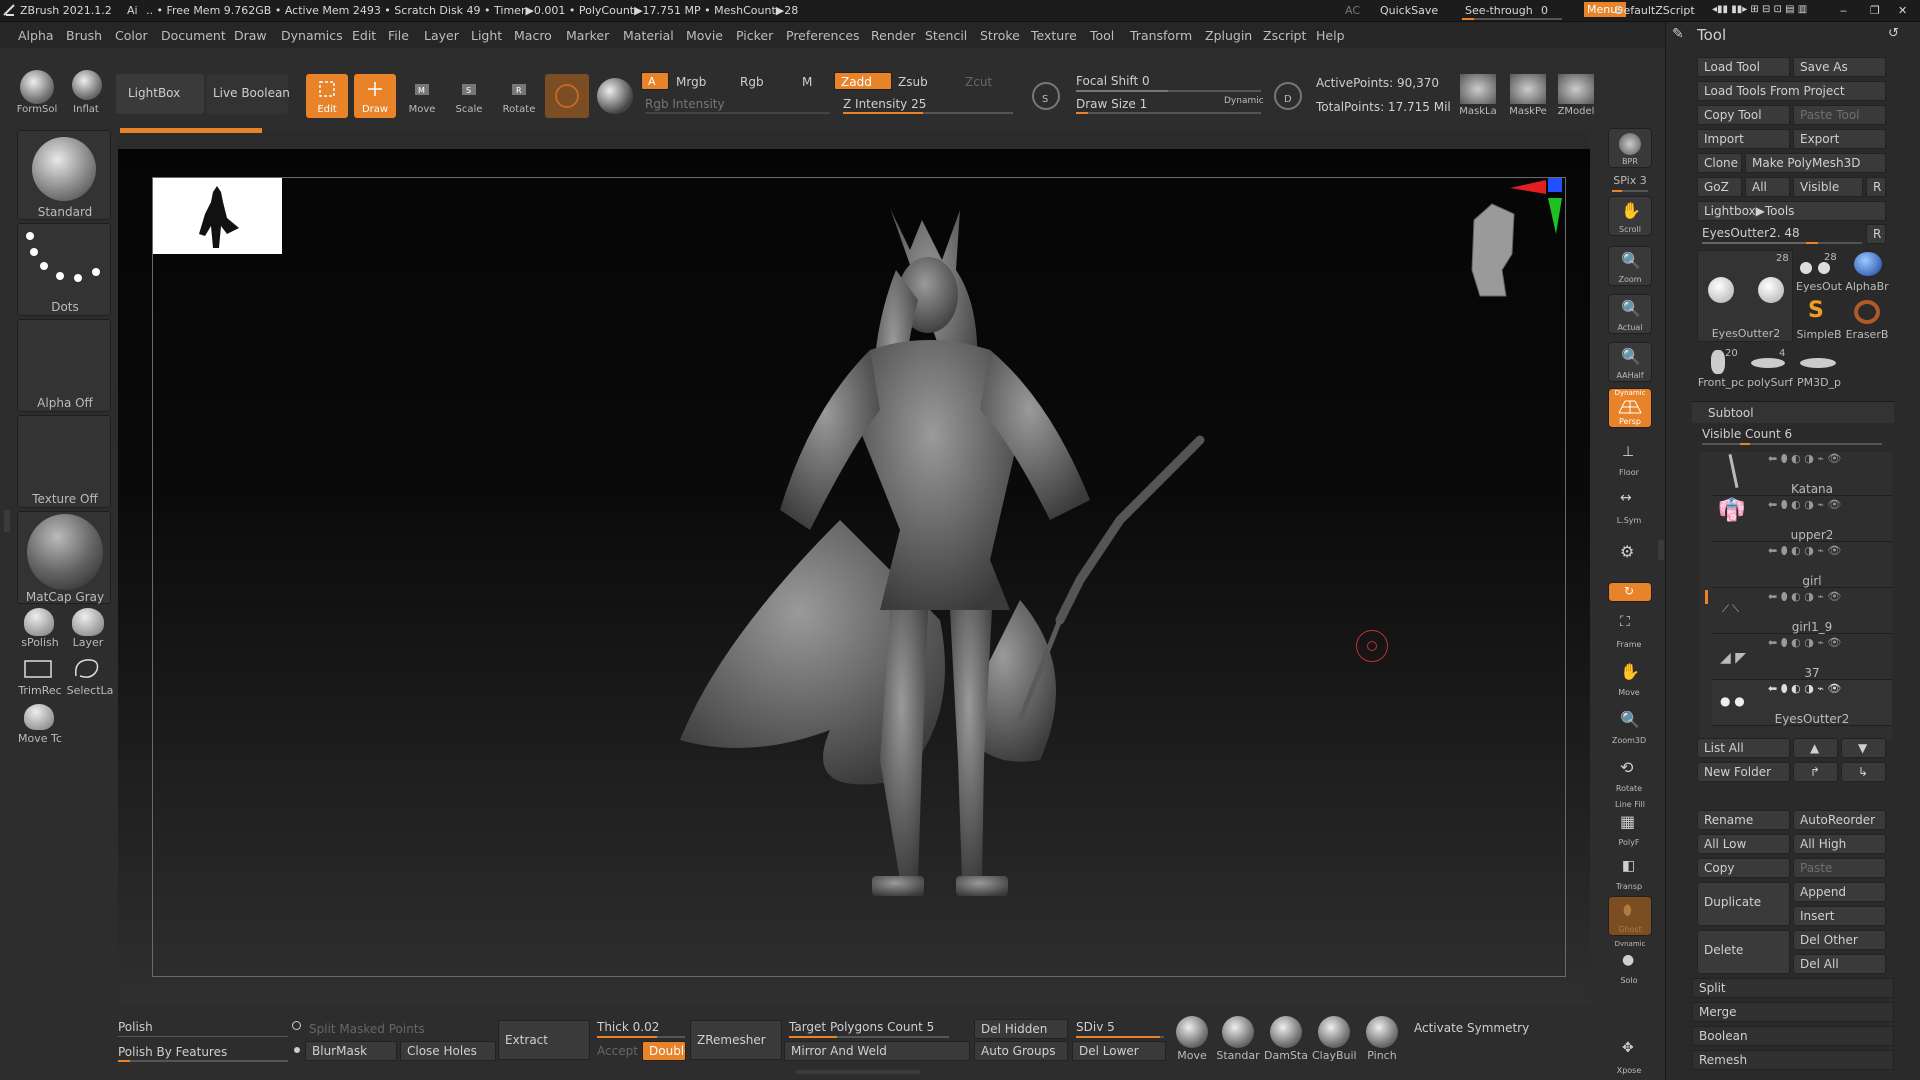  What do you see at coordinates (1839, 115) in the screenshot?
I see `paste-tool-button: Paste Tool` at bounding box center [1839, 115].